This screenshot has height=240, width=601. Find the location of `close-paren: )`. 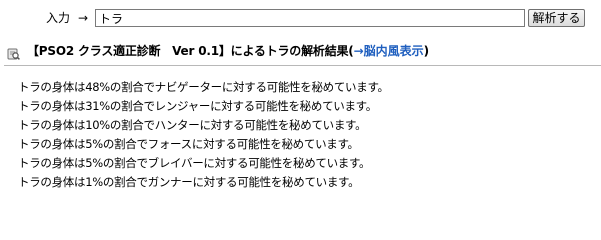

close-paren: ) is located at coordinates (426, 51).